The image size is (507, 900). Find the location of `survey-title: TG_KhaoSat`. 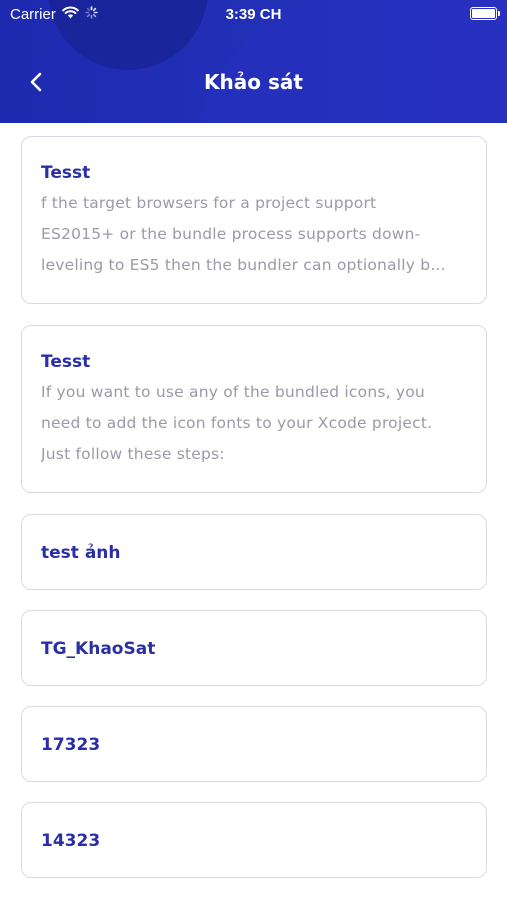

survey-title: TG_KhaoSat is located at coordinates (98, 649).